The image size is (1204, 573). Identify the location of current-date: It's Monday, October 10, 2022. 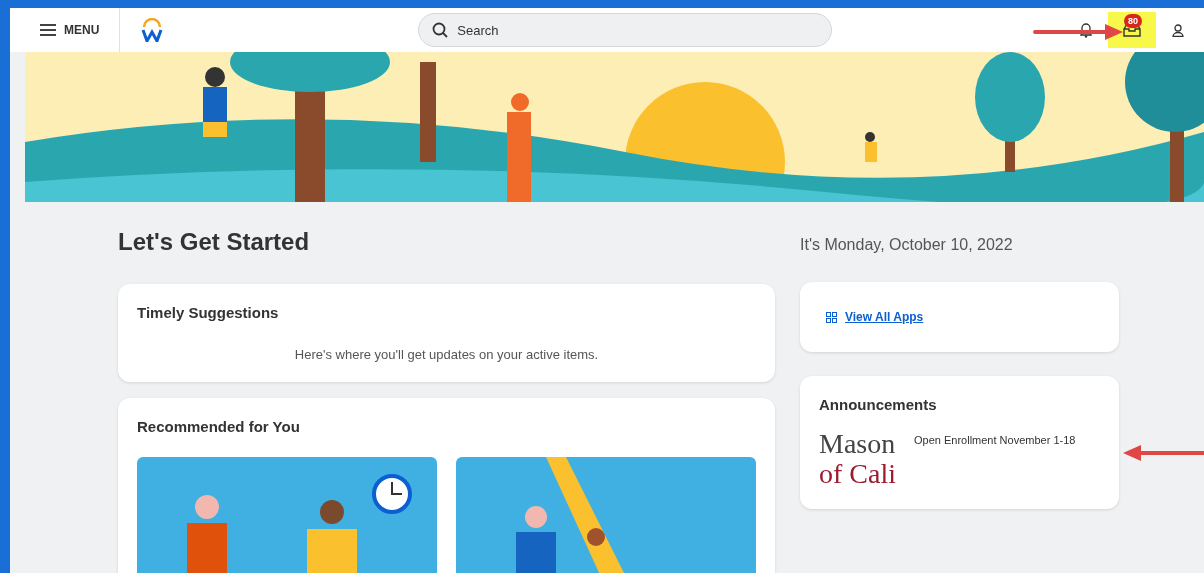
(907, 245).